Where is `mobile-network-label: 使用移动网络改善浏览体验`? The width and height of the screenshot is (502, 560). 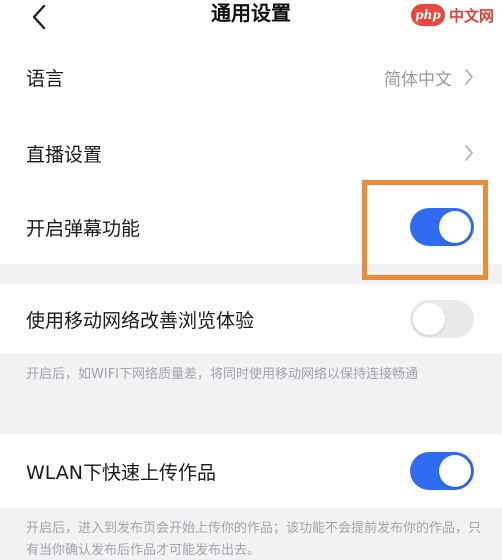 mobile-network-label: 使用移动网络改善浏览体验 is located at coordinates (140, 320).